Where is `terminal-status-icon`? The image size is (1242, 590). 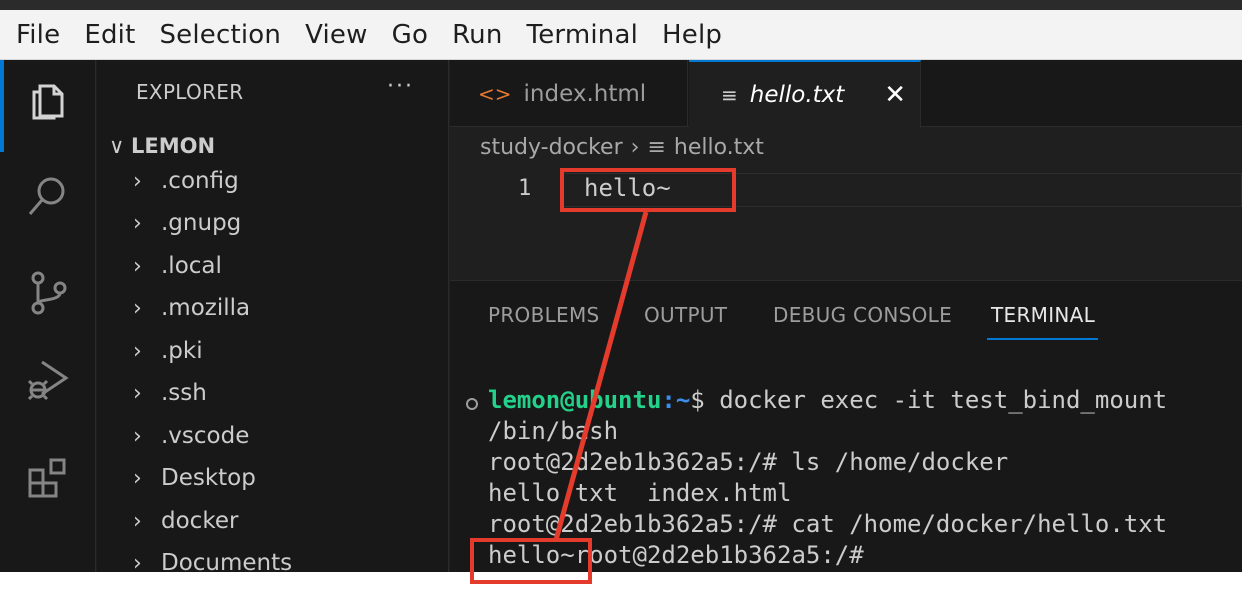 terminal-status-icon is located at coordinates (472, 404).